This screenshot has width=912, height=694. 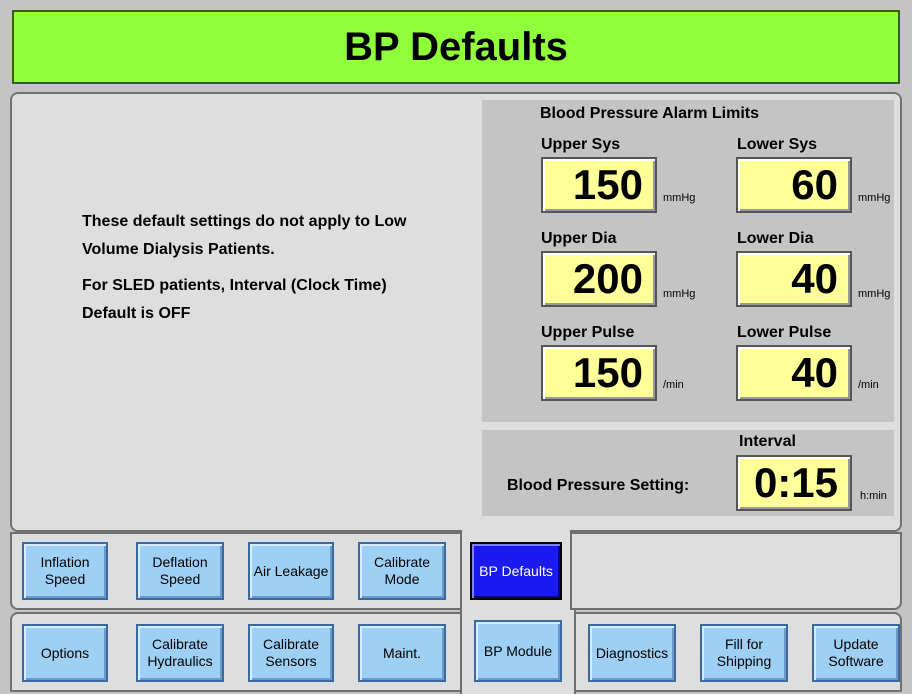 I want to click on air-leakage-button: Air Leakage, so click(x=291, y=571).